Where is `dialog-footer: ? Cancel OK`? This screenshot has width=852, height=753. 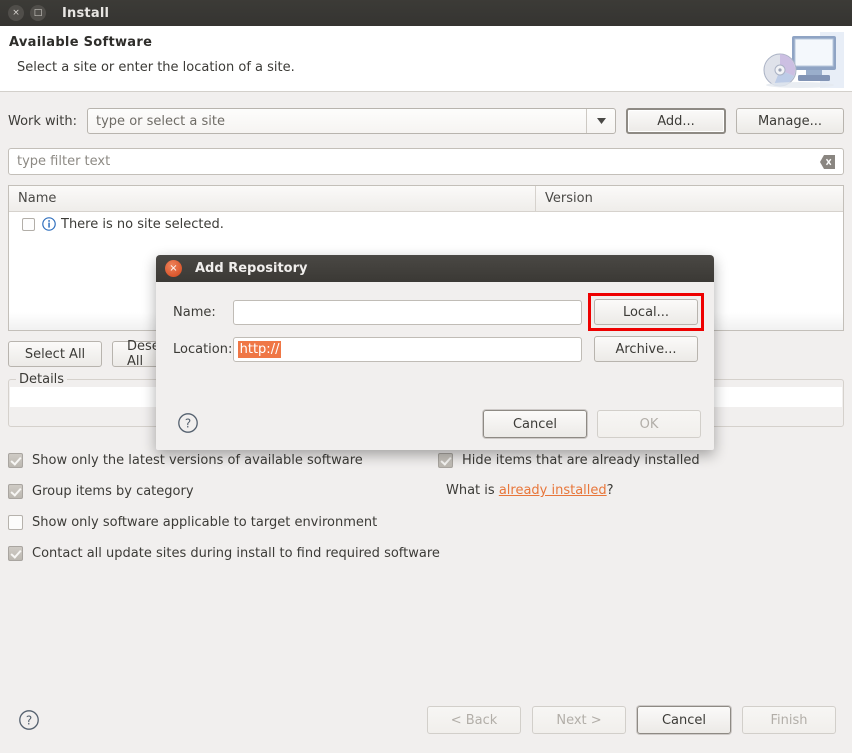 dialog-footer: ? Cancel OK is located at coordinates (435, 423).